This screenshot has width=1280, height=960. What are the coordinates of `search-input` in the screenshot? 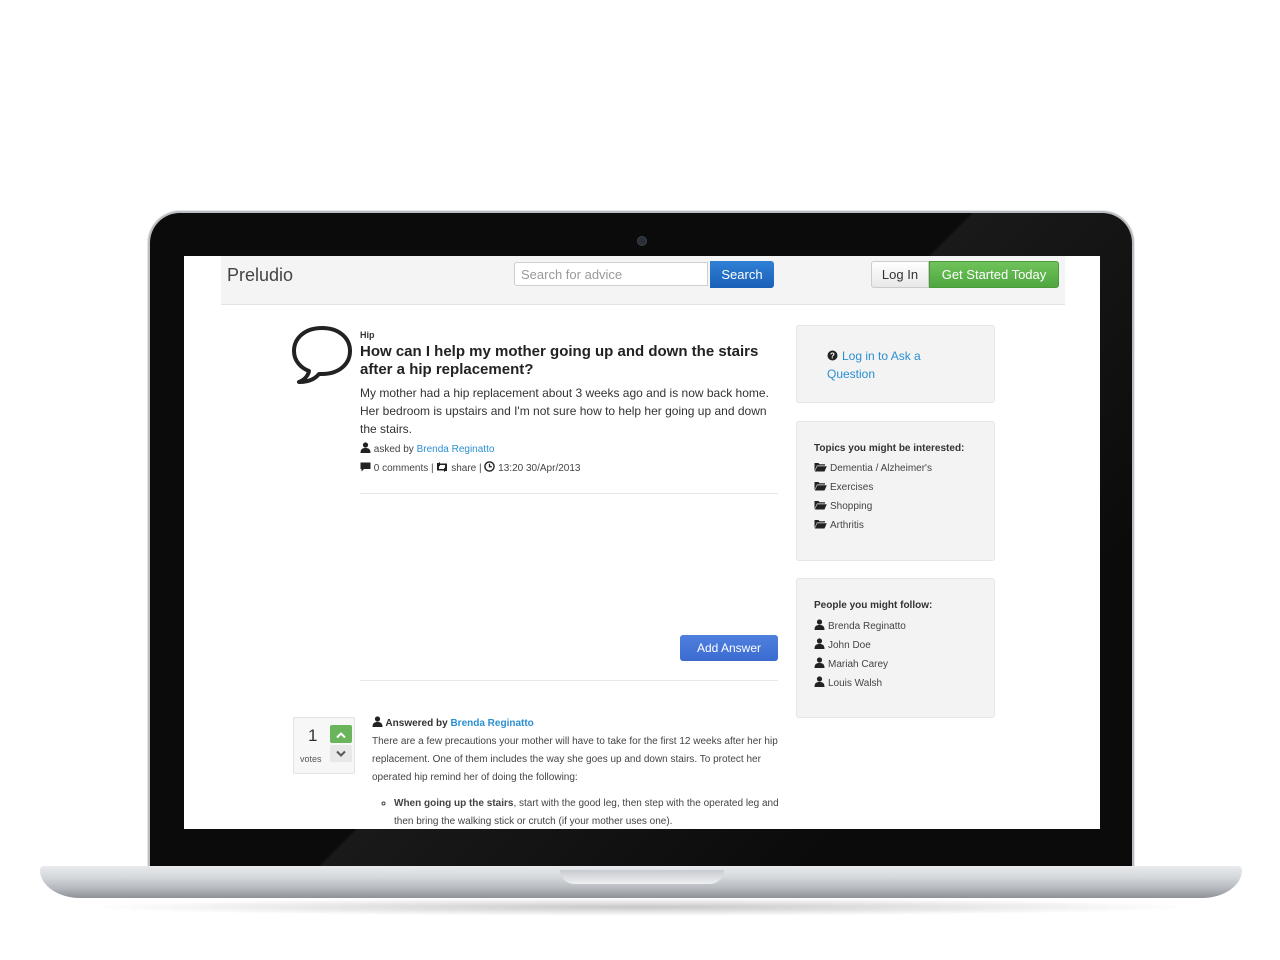 It's located at (611, 274).